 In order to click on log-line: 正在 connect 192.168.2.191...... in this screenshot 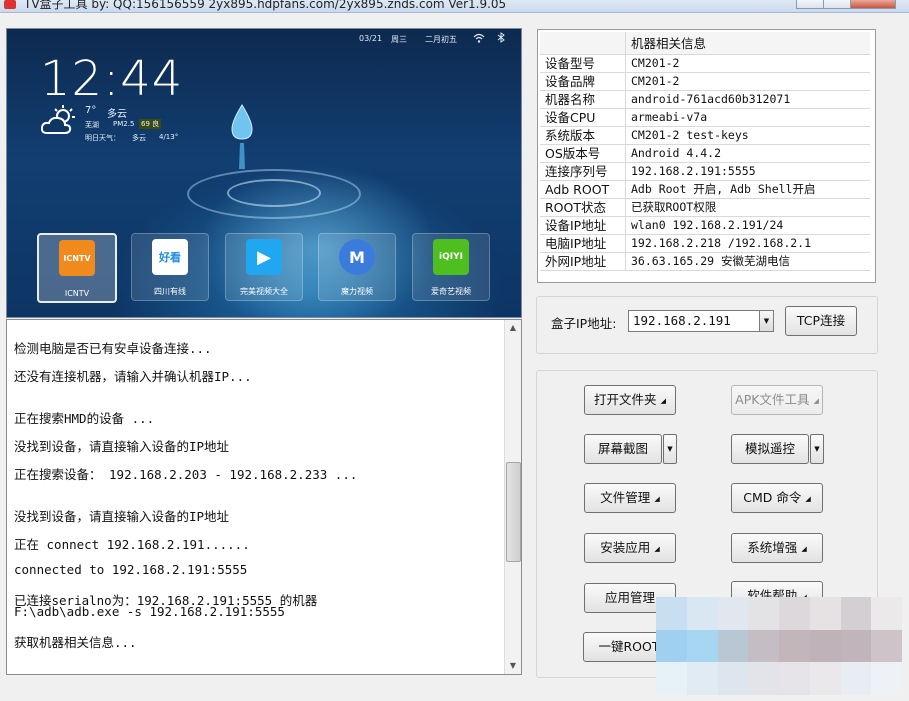, I will do `click(132, 544)`.